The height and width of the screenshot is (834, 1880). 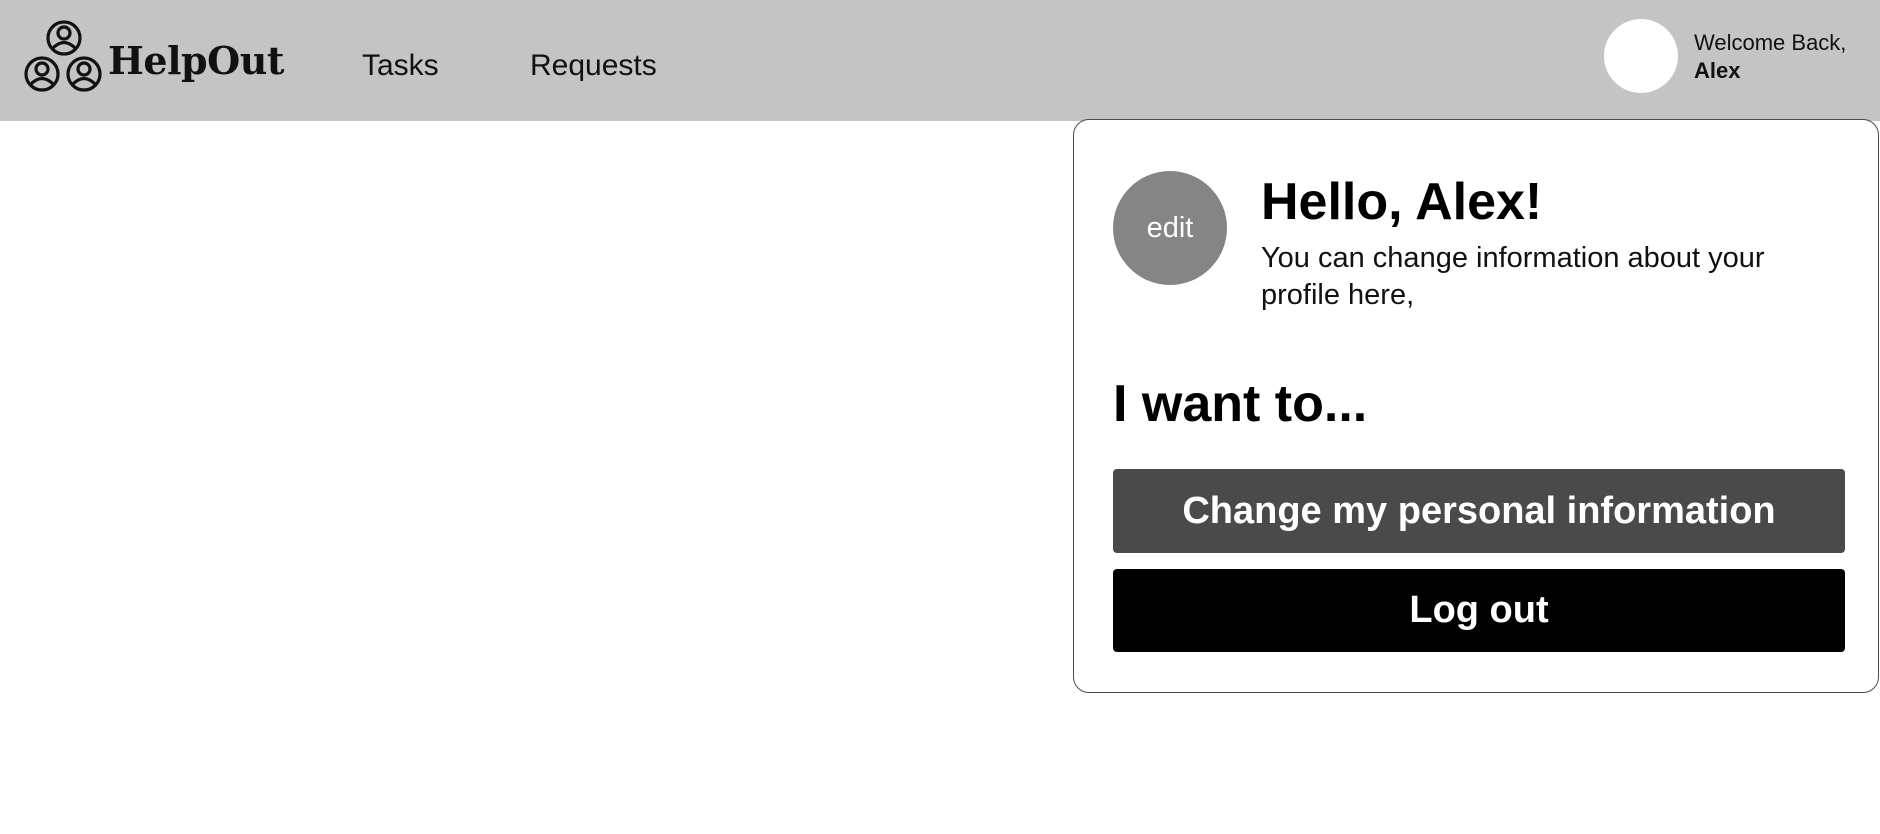 I want to click on nav-tasks-link: Tasks, so click(x=400, y=66).